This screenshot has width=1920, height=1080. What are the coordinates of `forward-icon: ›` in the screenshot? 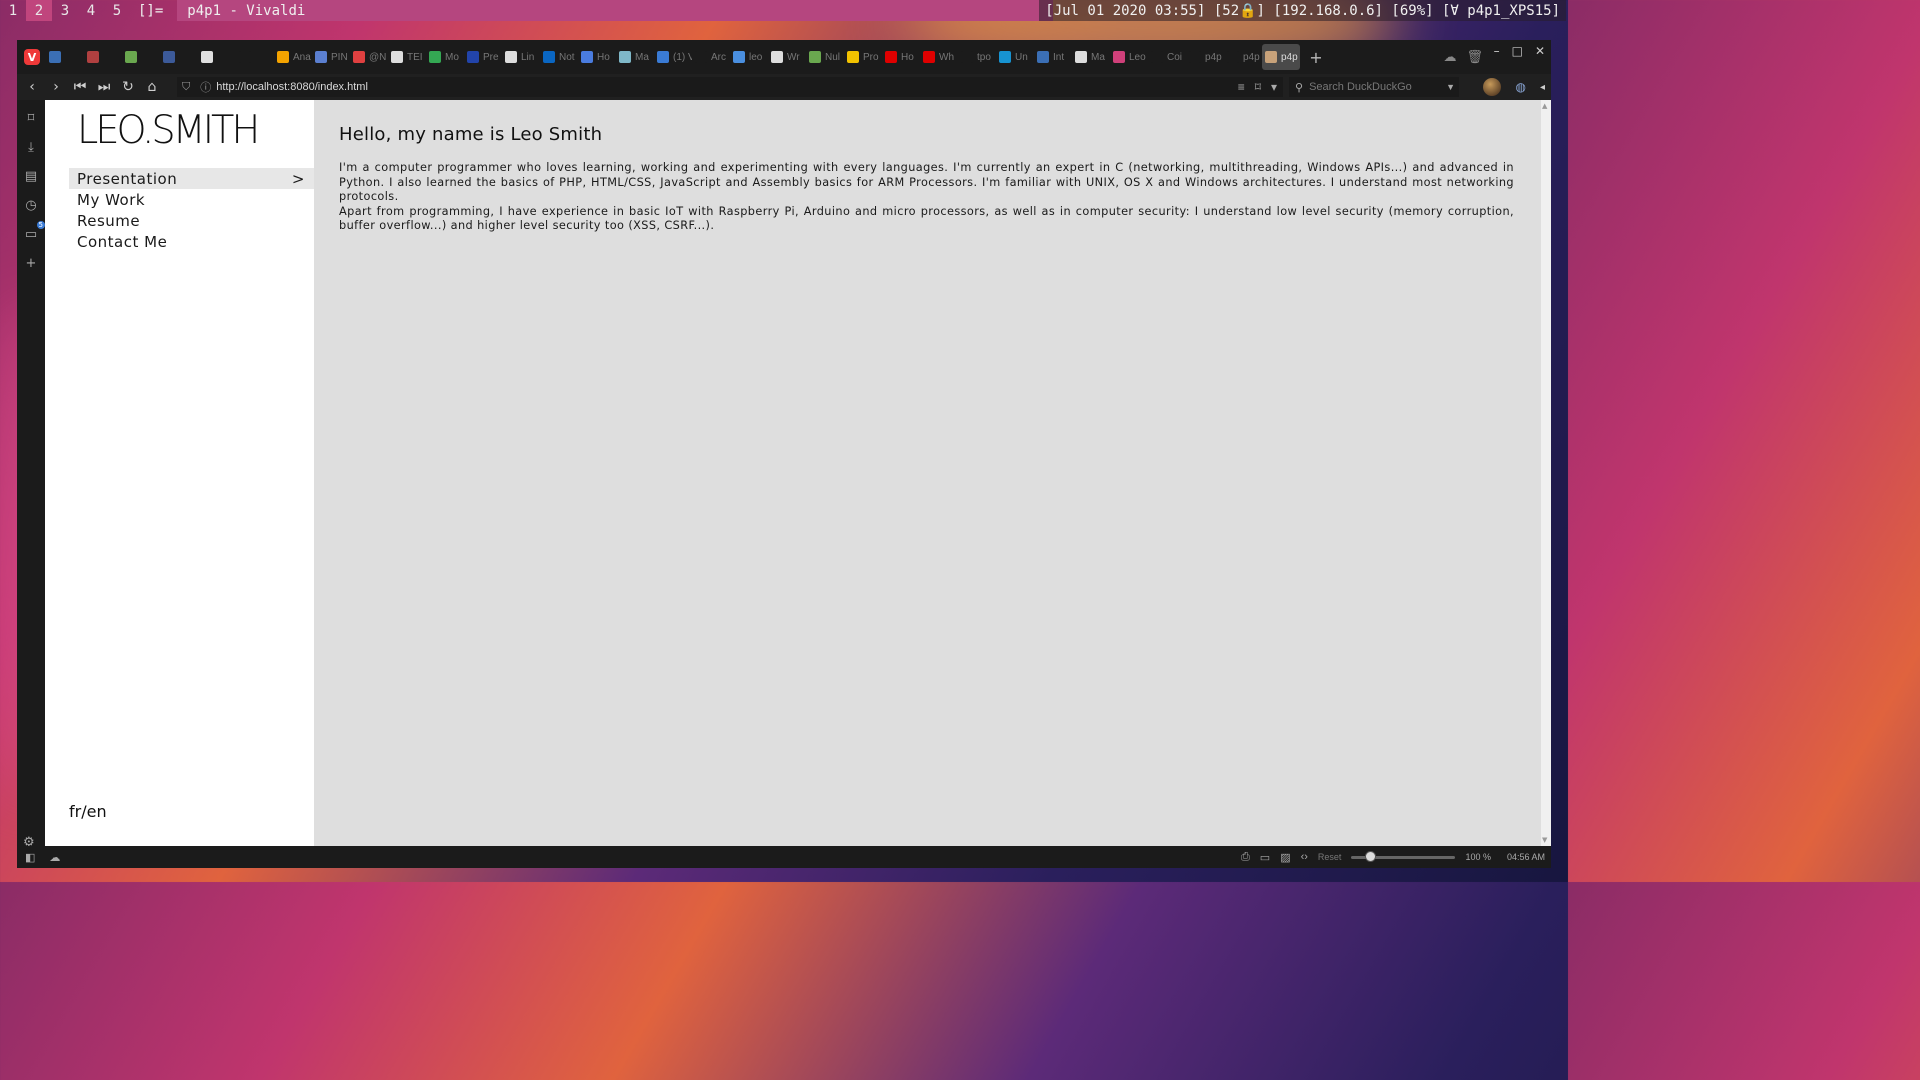 It's located at (56, 87).